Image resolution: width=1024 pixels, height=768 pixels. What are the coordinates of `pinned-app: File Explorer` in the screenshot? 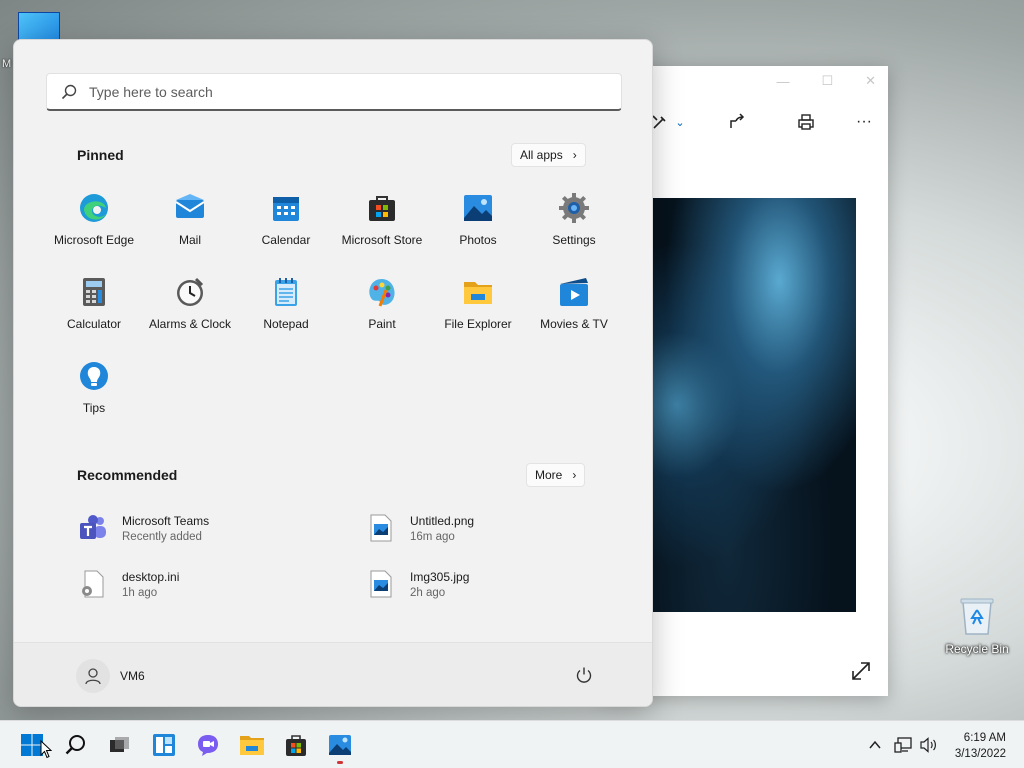 It's located at (478, 314).